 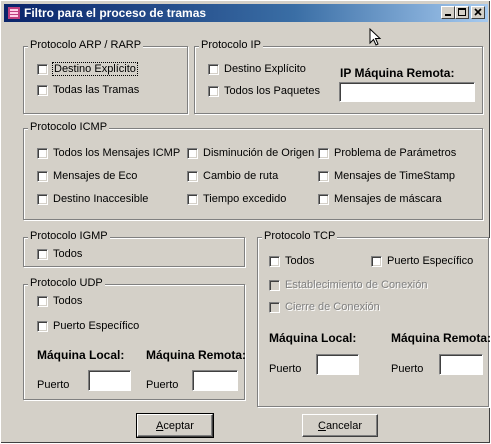 I want to click on mouse-cursor-icon, so click(x=375, y=37).